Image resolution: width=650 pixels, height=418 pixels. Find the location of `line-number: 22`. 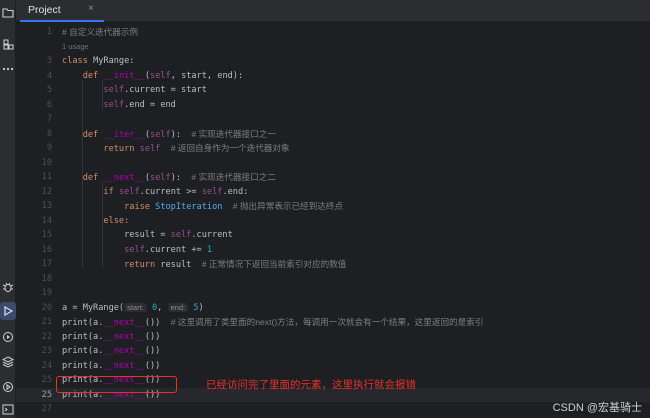

line-number: 22 is located at coordinates (46, 336).